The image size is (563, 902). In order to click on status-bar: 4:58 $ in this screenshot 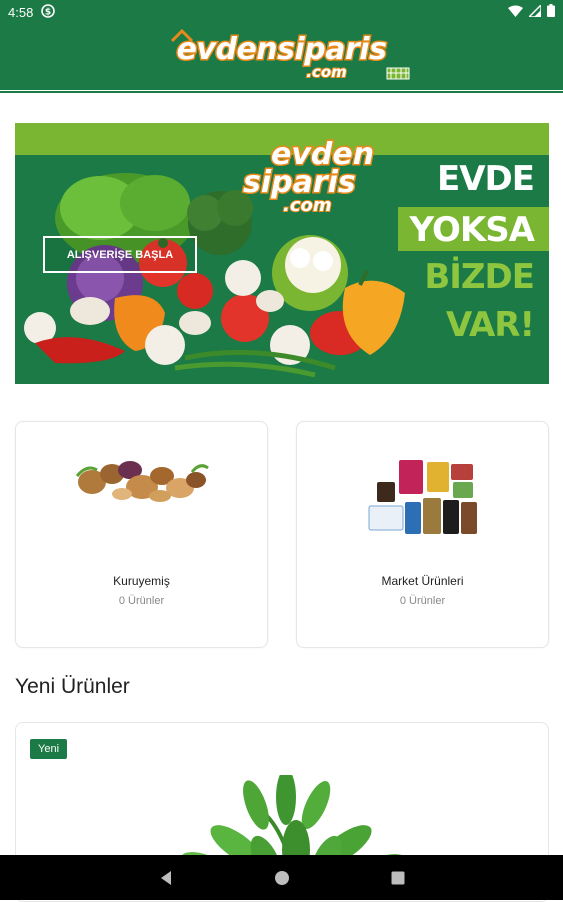, I will do `click(281, 12)`.